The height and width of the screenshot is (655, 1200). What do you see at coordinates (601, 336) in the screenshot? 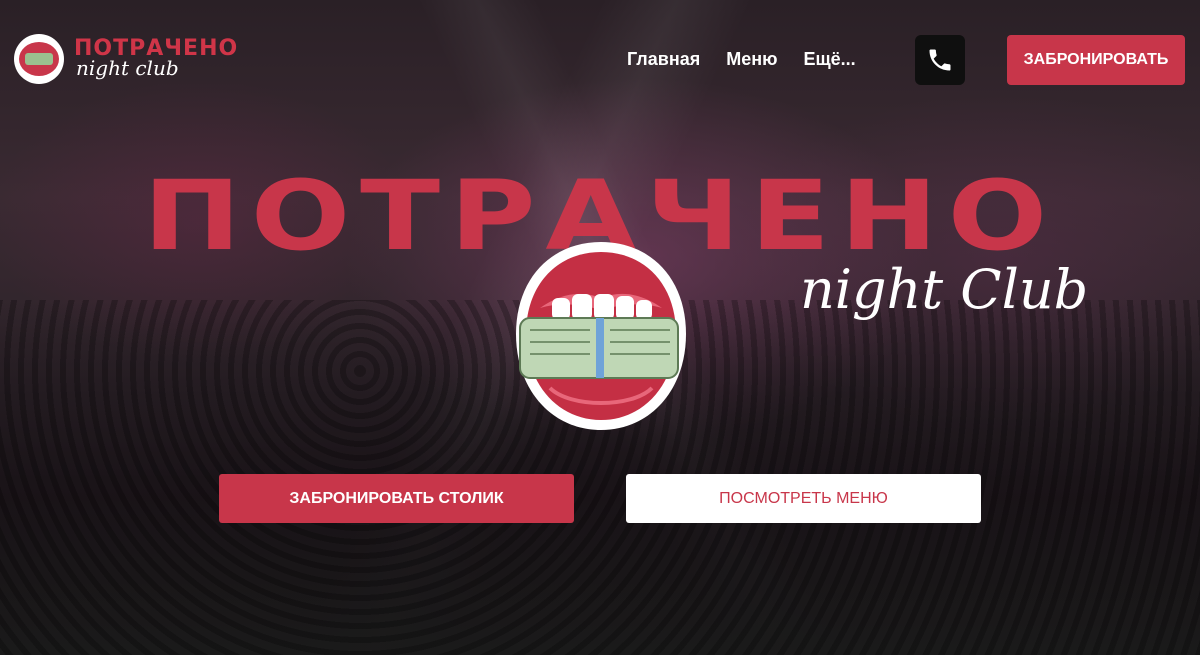
I see `lips-money-icon` at bounding box center [601, 336].